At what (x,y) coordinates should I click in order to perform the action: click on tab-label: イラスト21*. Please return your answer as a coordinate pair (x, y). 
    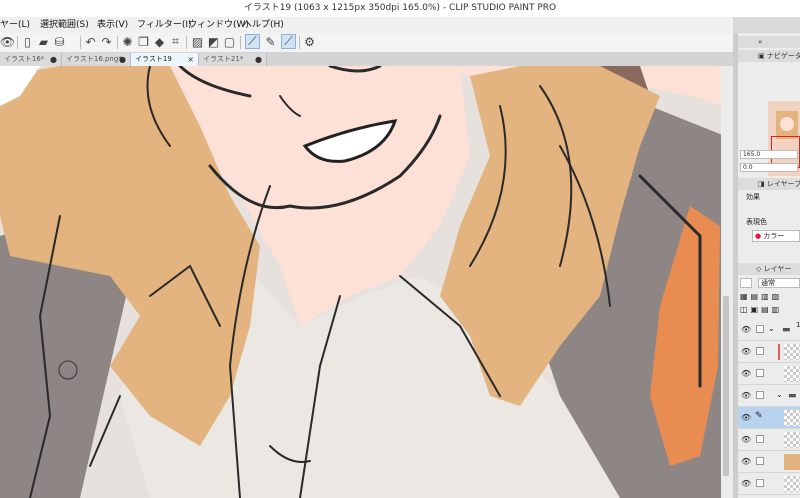
    Looking at the image, I should click on (223, 59).